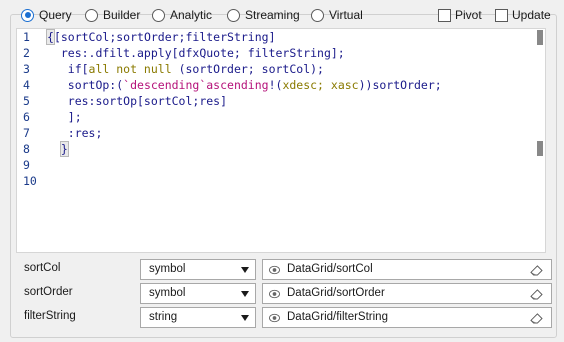  I want to click on code-text: ))sortOrder;, so click(400, 85).